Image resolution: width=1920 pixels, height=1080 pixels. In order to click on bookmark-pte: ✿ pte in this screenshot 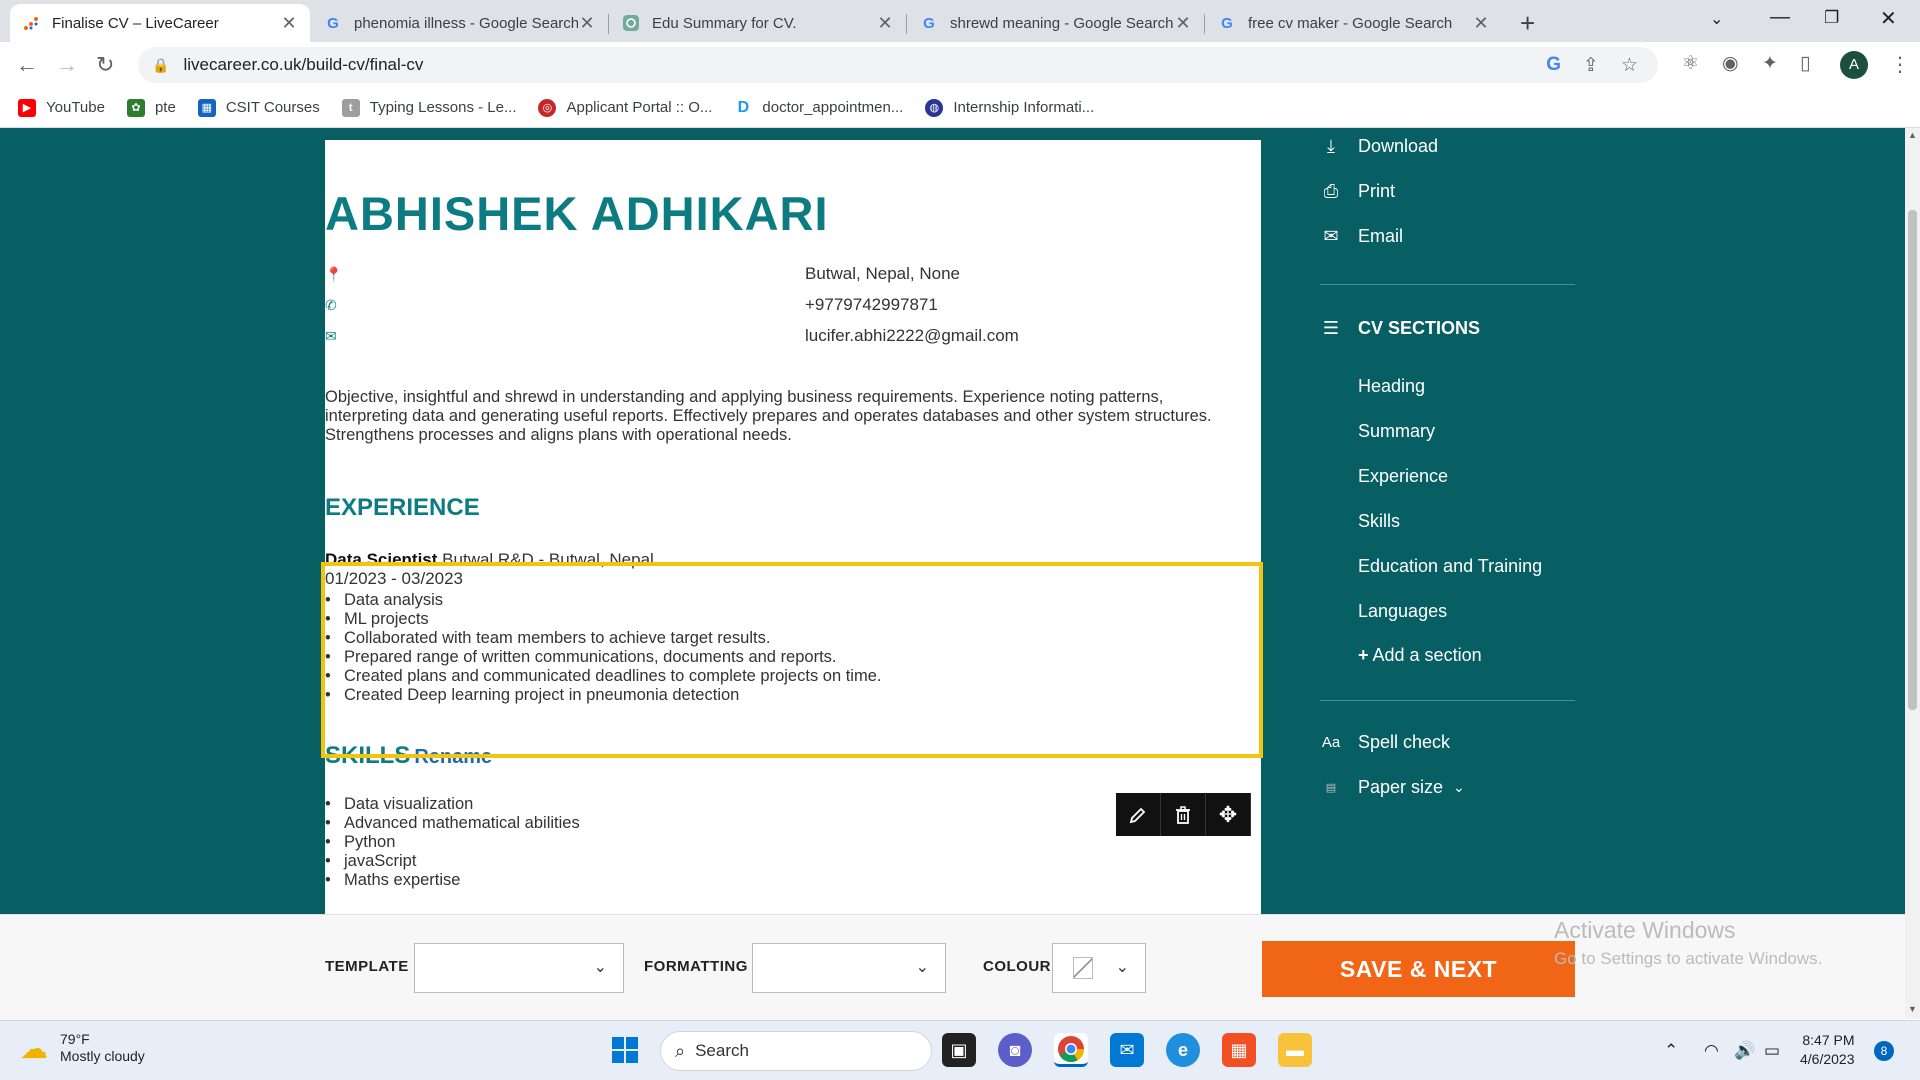, I will do `click(151, 107)`.